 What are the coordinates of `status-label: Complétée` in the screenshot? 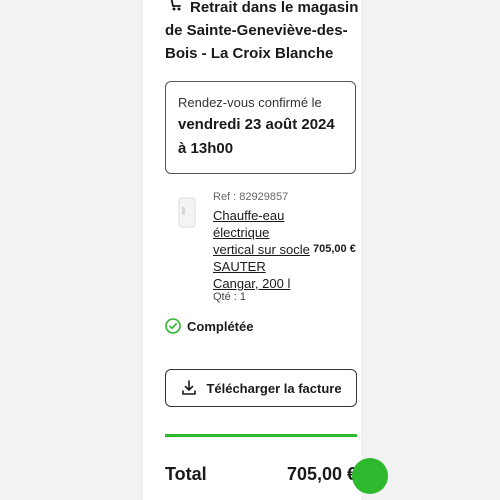 It's located at (220, 326).